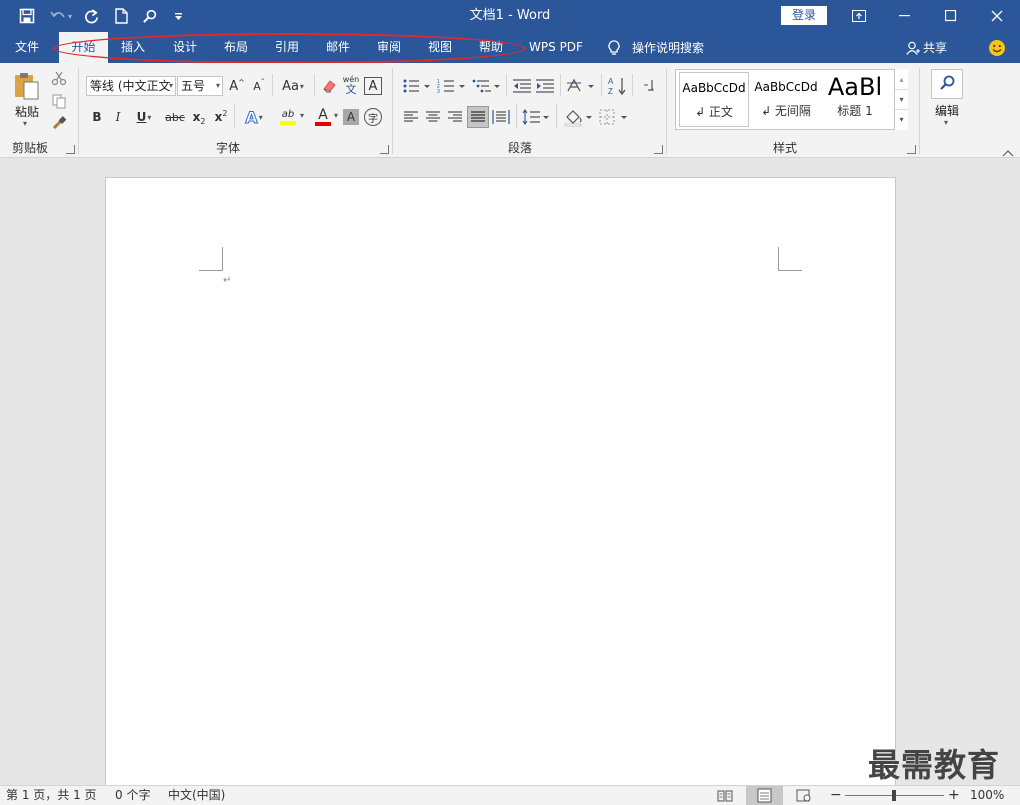 Image resolution: width=1020 pixels, height=805 pixels. Describe the element at coordinates (501, 117) in the screenshot. I see `distributed-align-icon` at that location.